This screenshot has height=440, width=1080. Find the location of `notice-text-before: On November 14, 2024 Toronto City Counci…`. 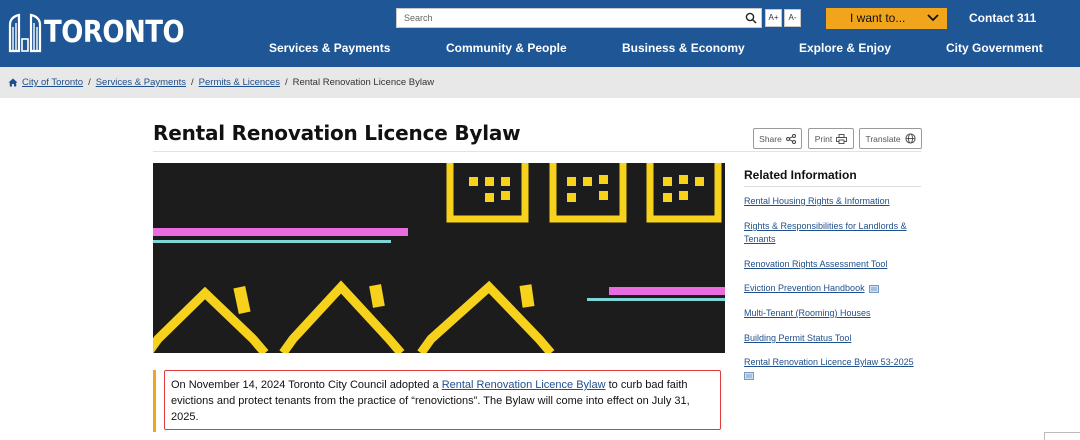

notice-text-before: On November 14, 2024 Toronto City Counci… is located at coordinates (306, 385).